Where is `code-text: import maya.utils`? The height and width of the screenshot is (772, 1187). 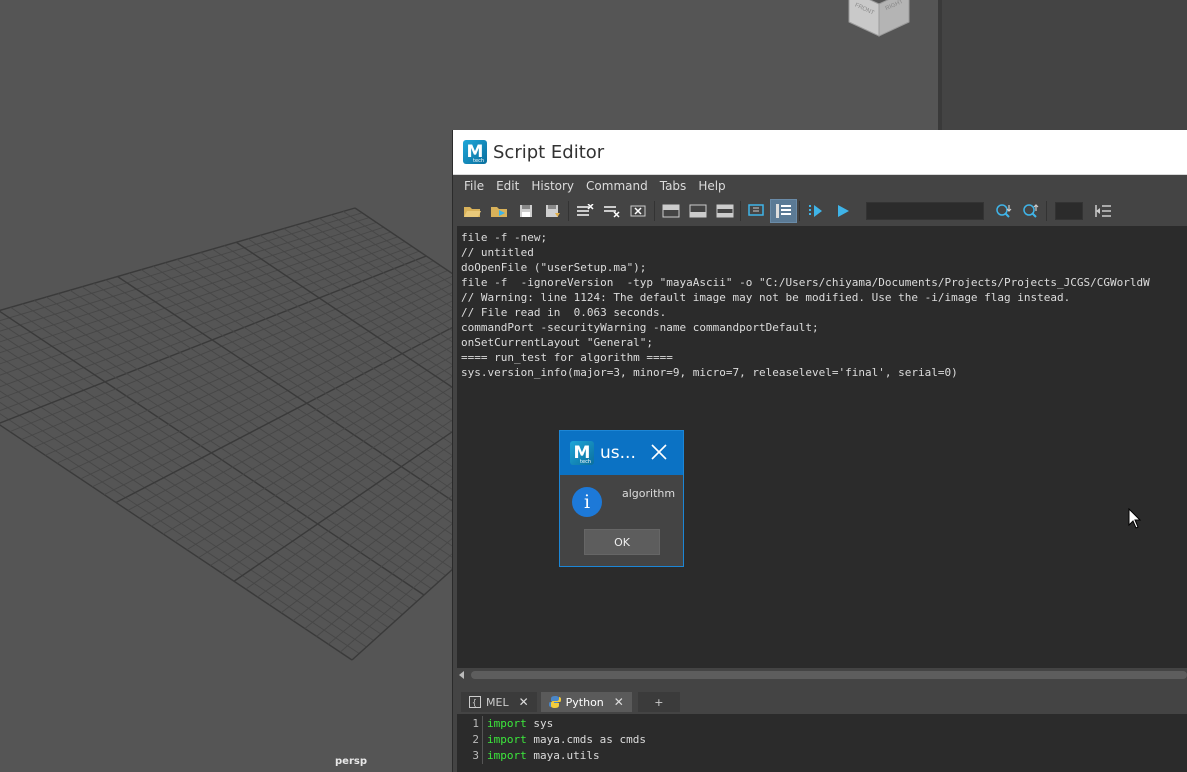
code-text: import maya.utils is located at coordinates (541, 756).